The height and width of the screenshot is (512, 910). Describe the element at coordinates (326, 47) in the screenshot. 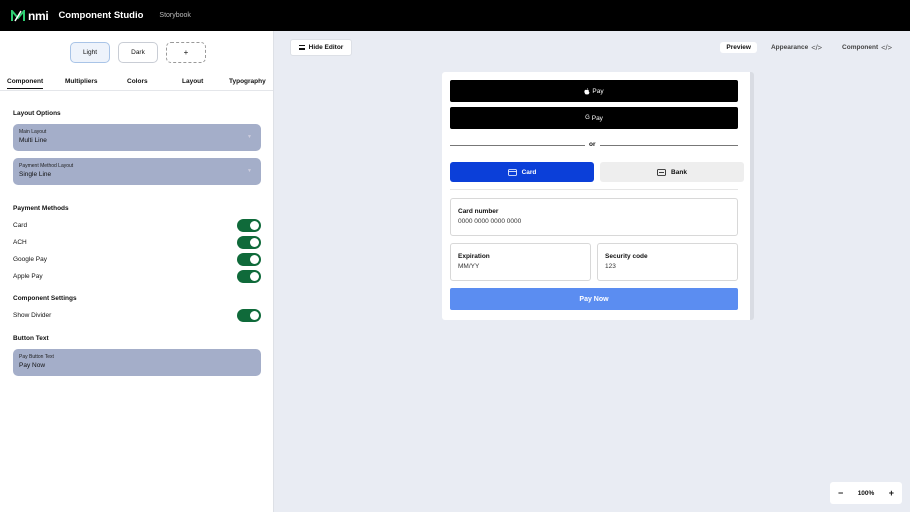

I see `hide-editor-label: Hide Editor` at that location.